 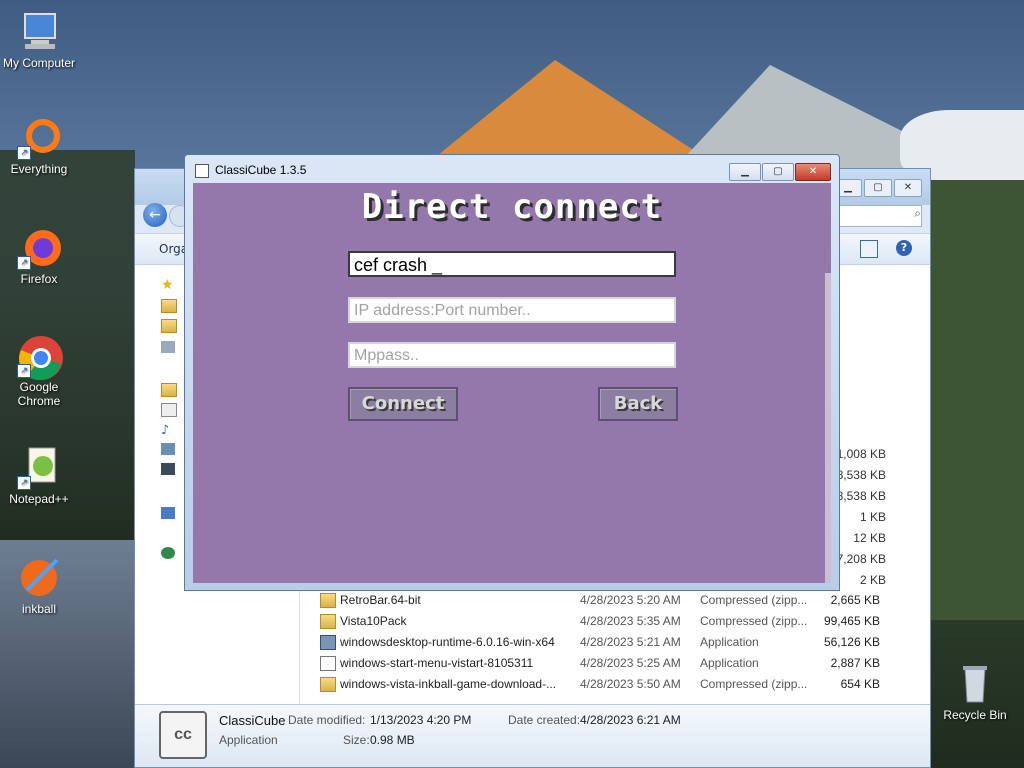 What do you see at coordinates (638, 404) in the screenshot?
I see `back-button: Back` at bounding box center [638, 404].